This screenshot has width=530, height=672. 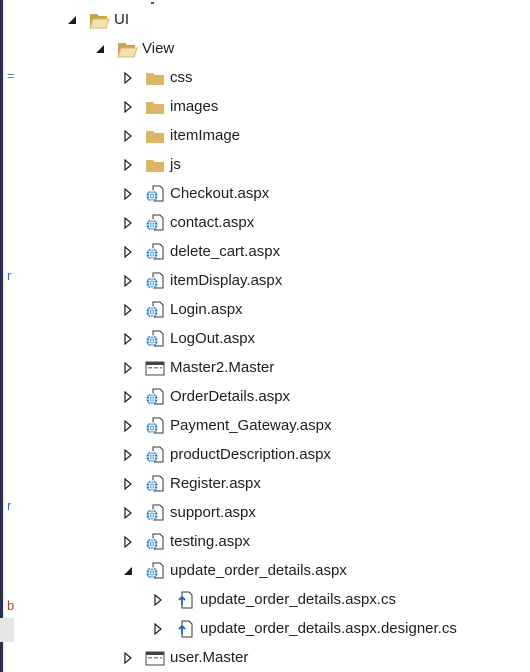 I want to click on tree-item-label: update_order_details.aspx.designer.cs, so click(x=328, y=628).